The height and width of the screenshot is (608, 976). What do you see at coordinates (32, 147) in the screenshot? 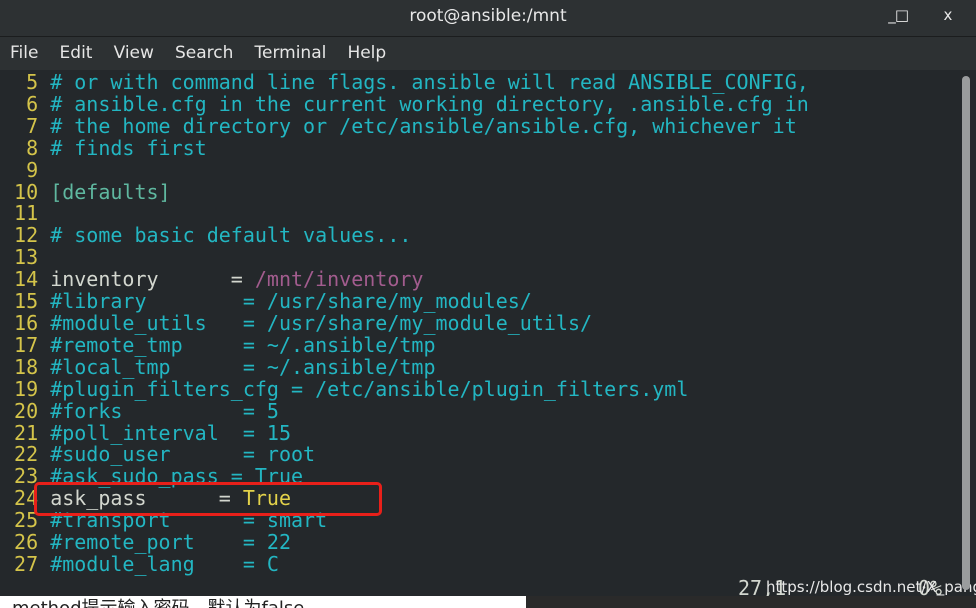
I see `line-number: 8` at bounding box center [32, 147].